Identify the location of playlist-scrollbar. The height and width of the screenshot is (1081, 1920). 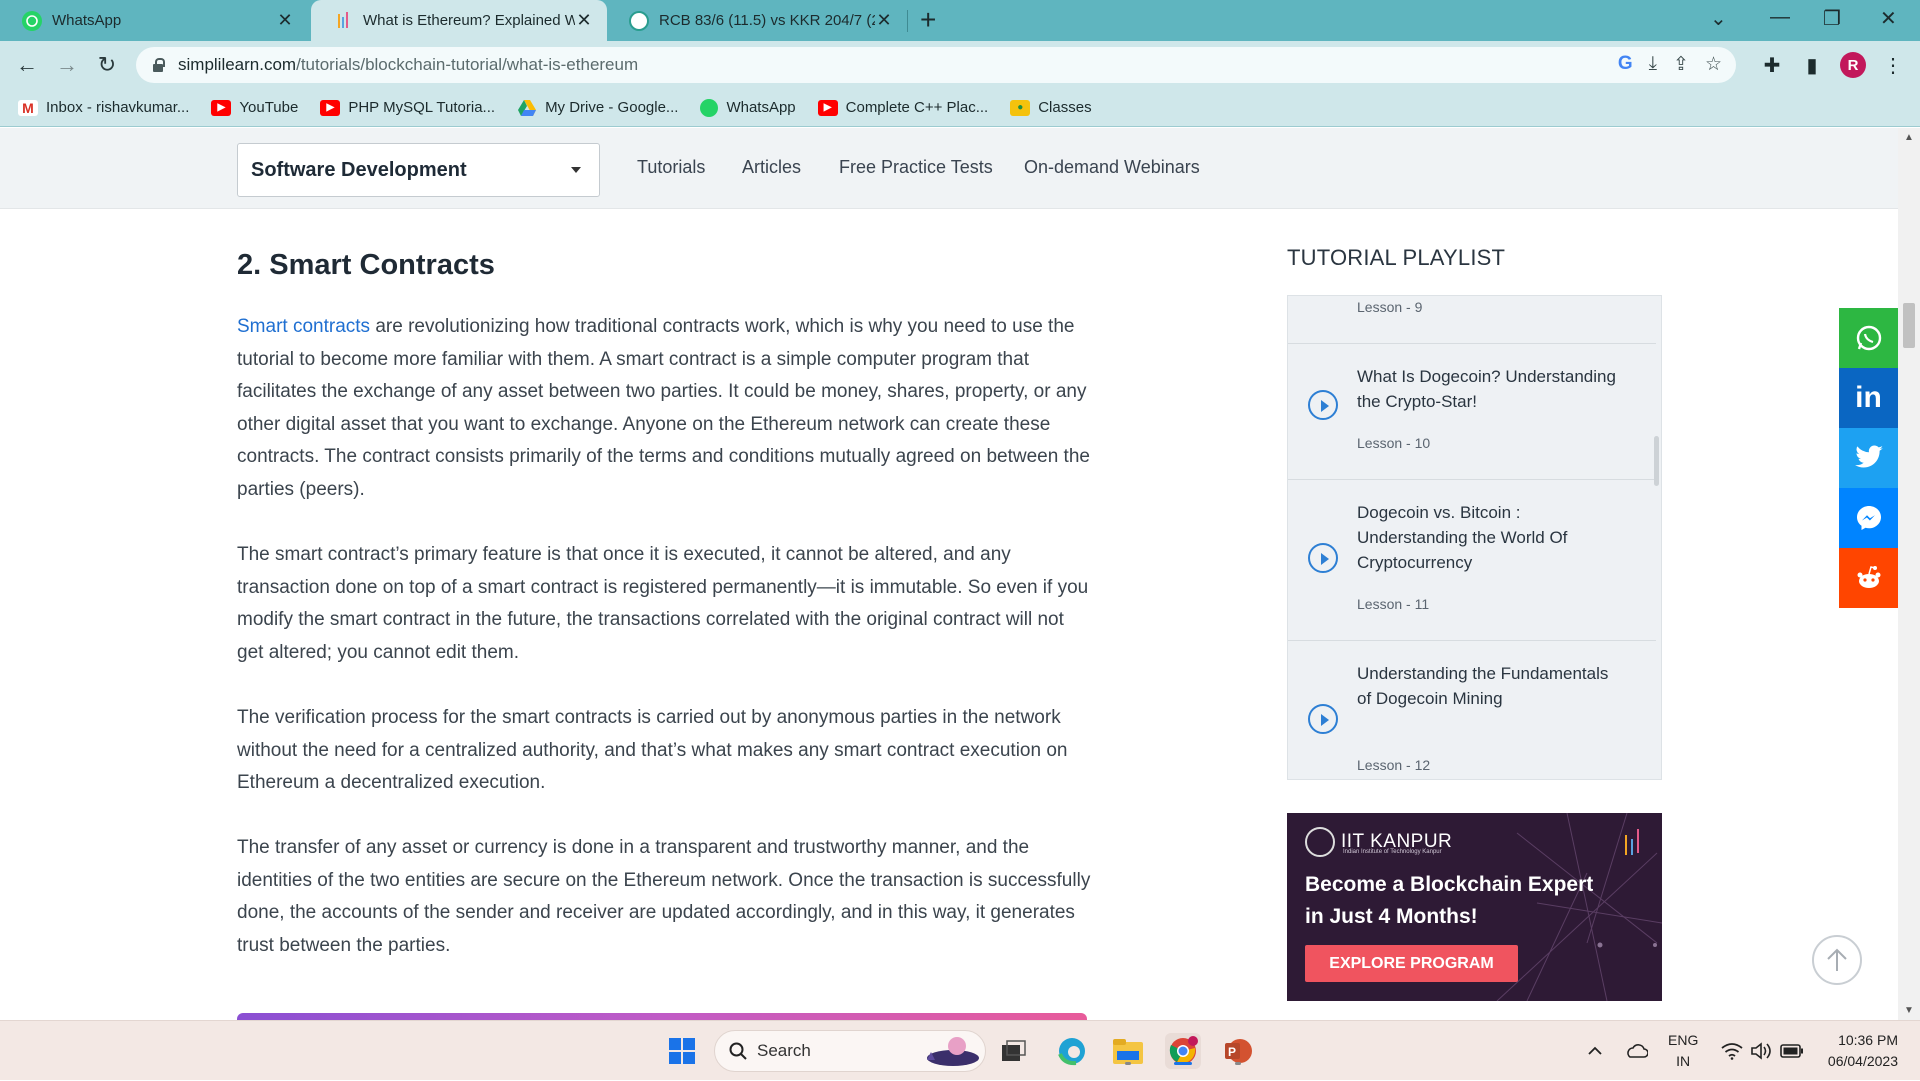
(1656, 461).